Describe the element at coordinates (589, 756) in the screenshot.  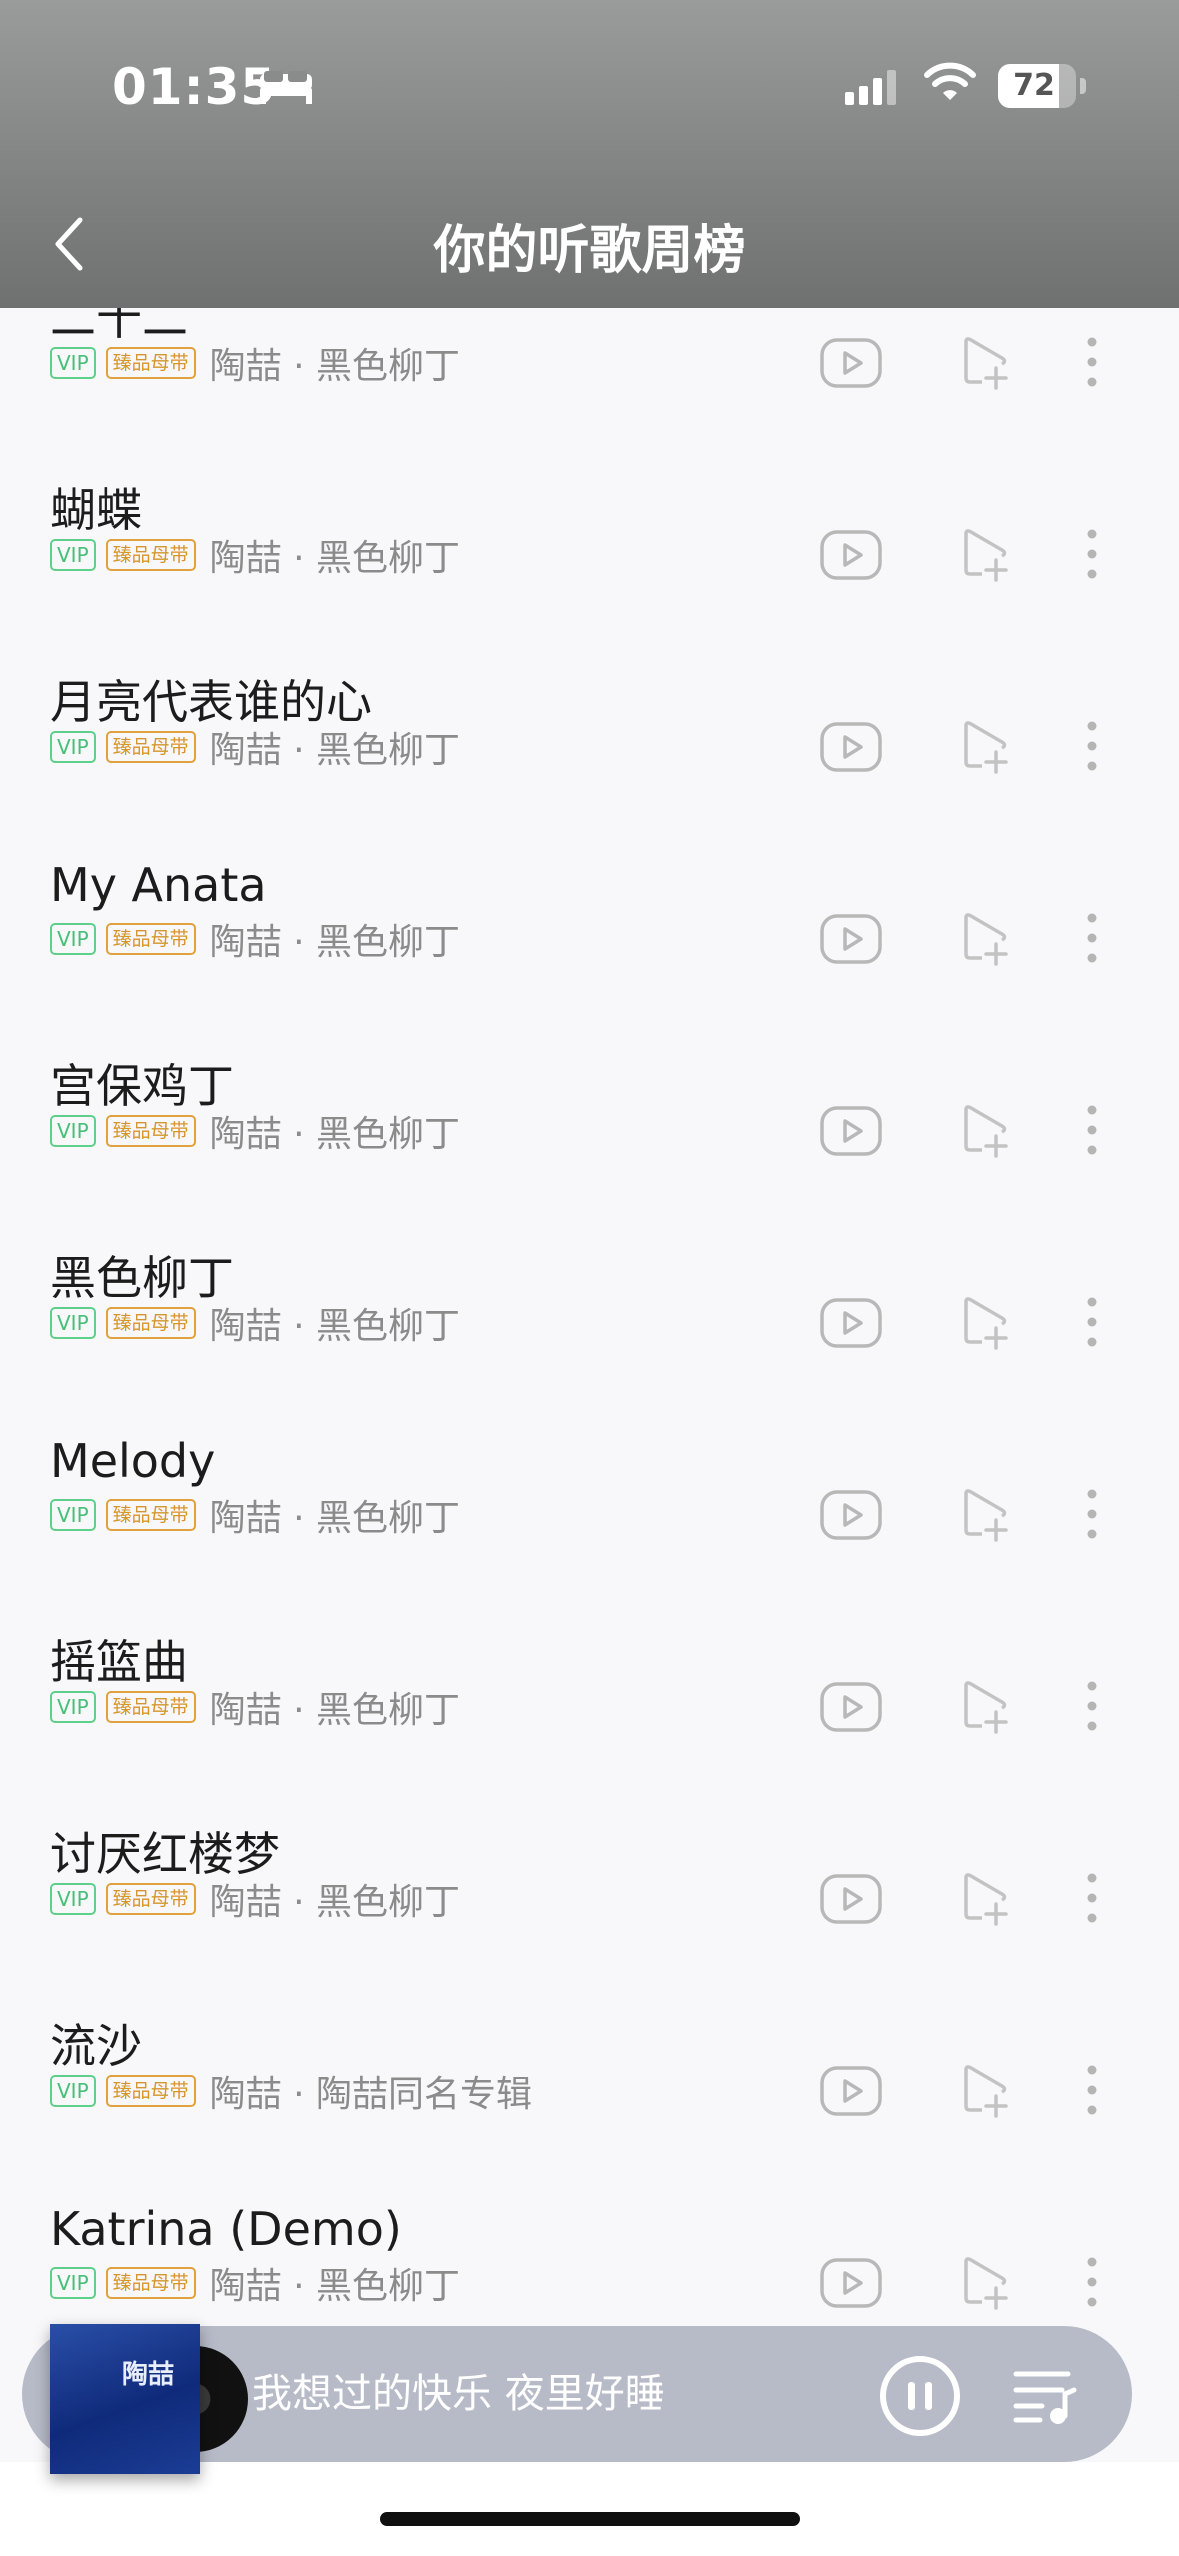
I see `song-row: 月亮代表谁的心 VIP 臻品母带 陶喆 · 黑色柳丁` at that location.